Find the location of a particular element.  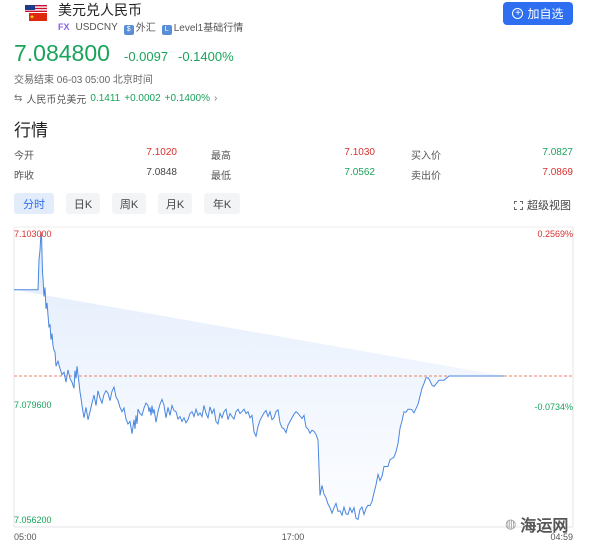

section-title: 行情 is located at coordinates (31, 130).